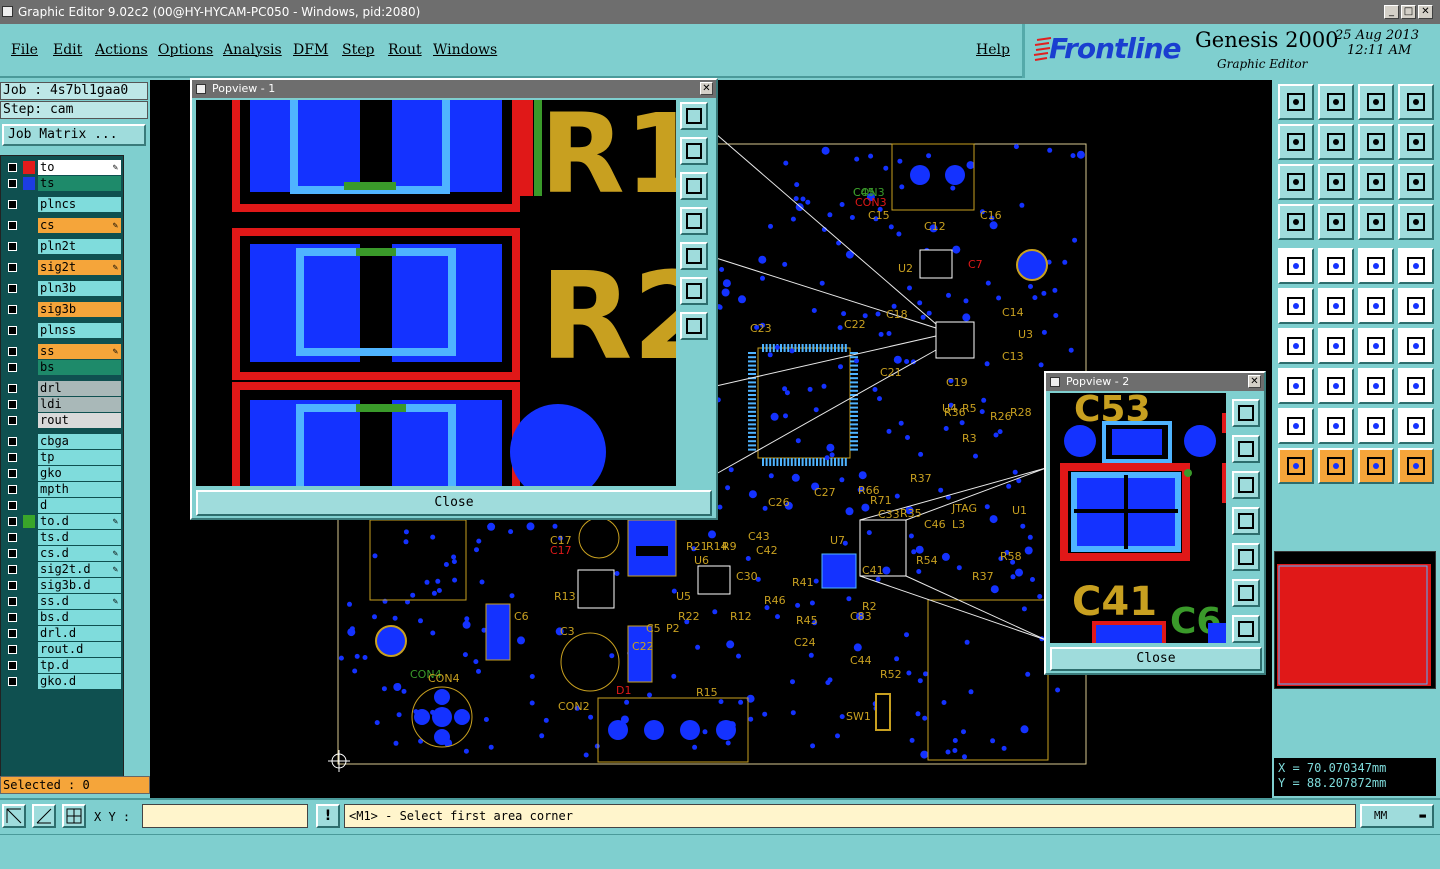 The image size is (1440, 869). Describe the element at coordinates (79, 489) in the screenshot. I see `layer-name: mpth` at that location.